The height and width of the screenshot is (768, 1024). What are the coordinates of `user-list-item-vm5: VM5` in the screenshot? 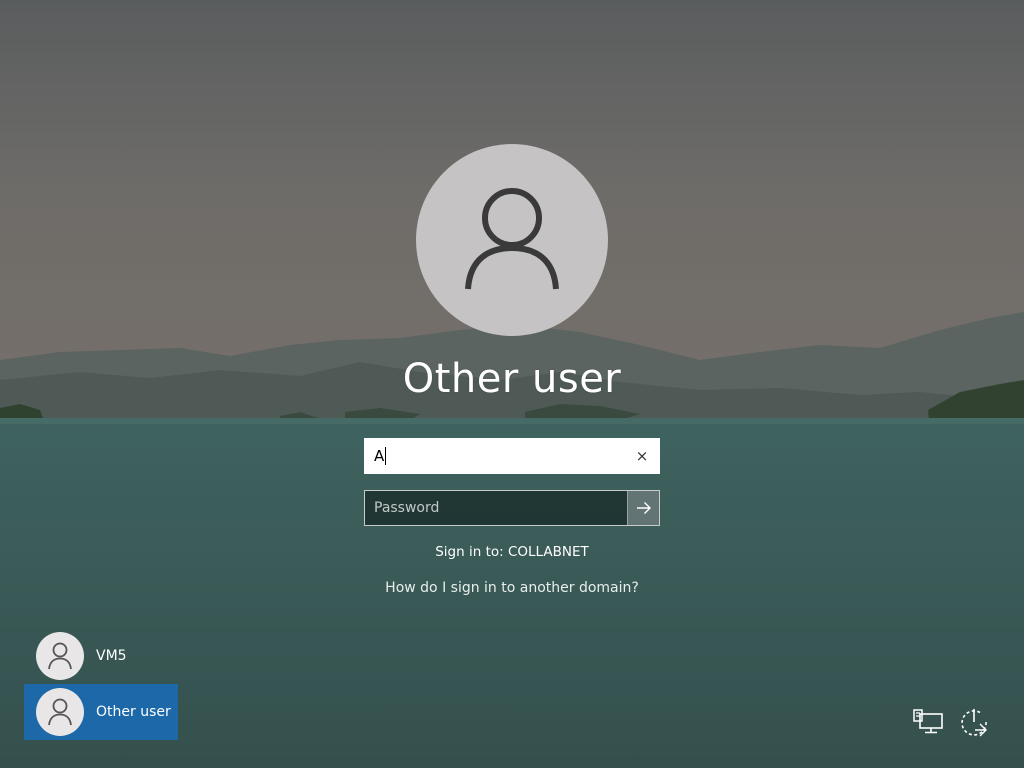 It's located at (101, 656).